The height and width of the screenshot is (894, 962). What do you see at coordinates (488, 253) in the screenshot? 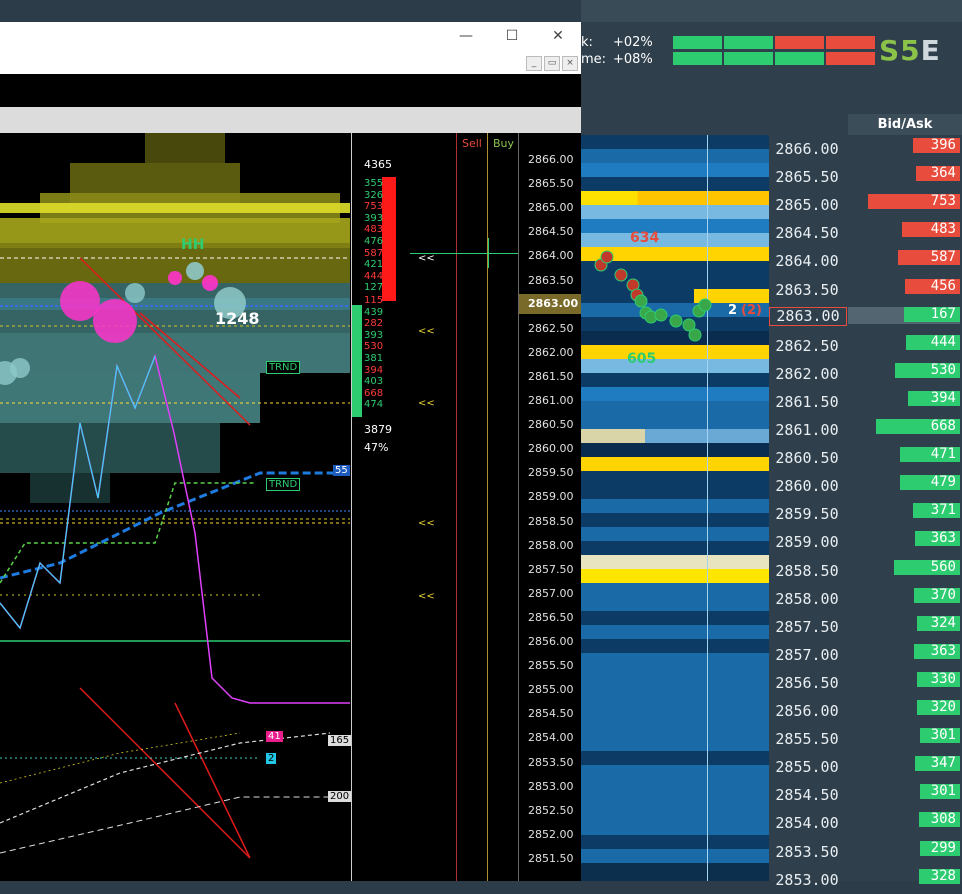
I see `current-price-tick` at bounding box center [488, 253].